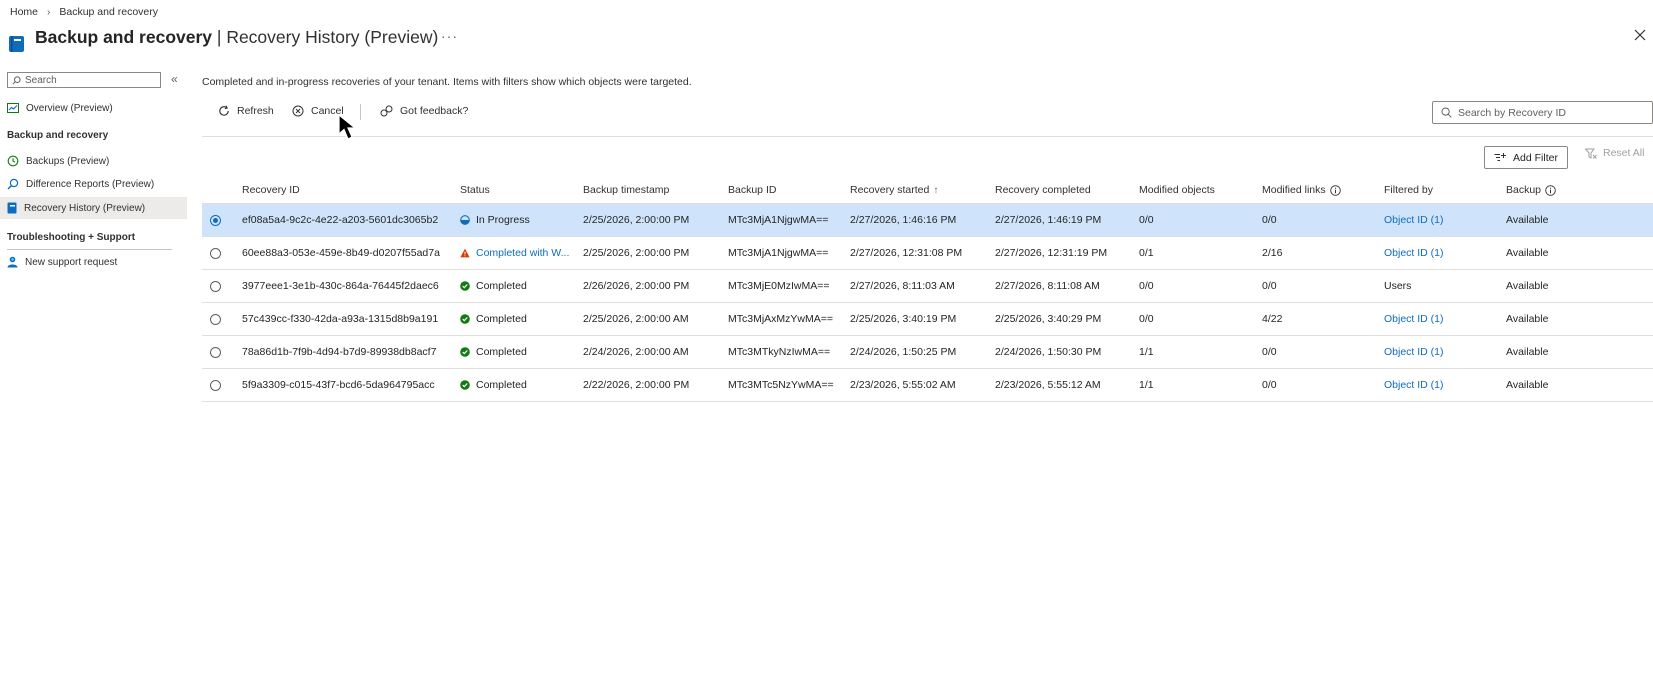 The height and width of the screenshot is (685, 1653). What do you see at coordinates (93, 108) in the screenshot?
I see `sidebar-item-overview: Overview (Preview)` at bounding box center [93, 108].